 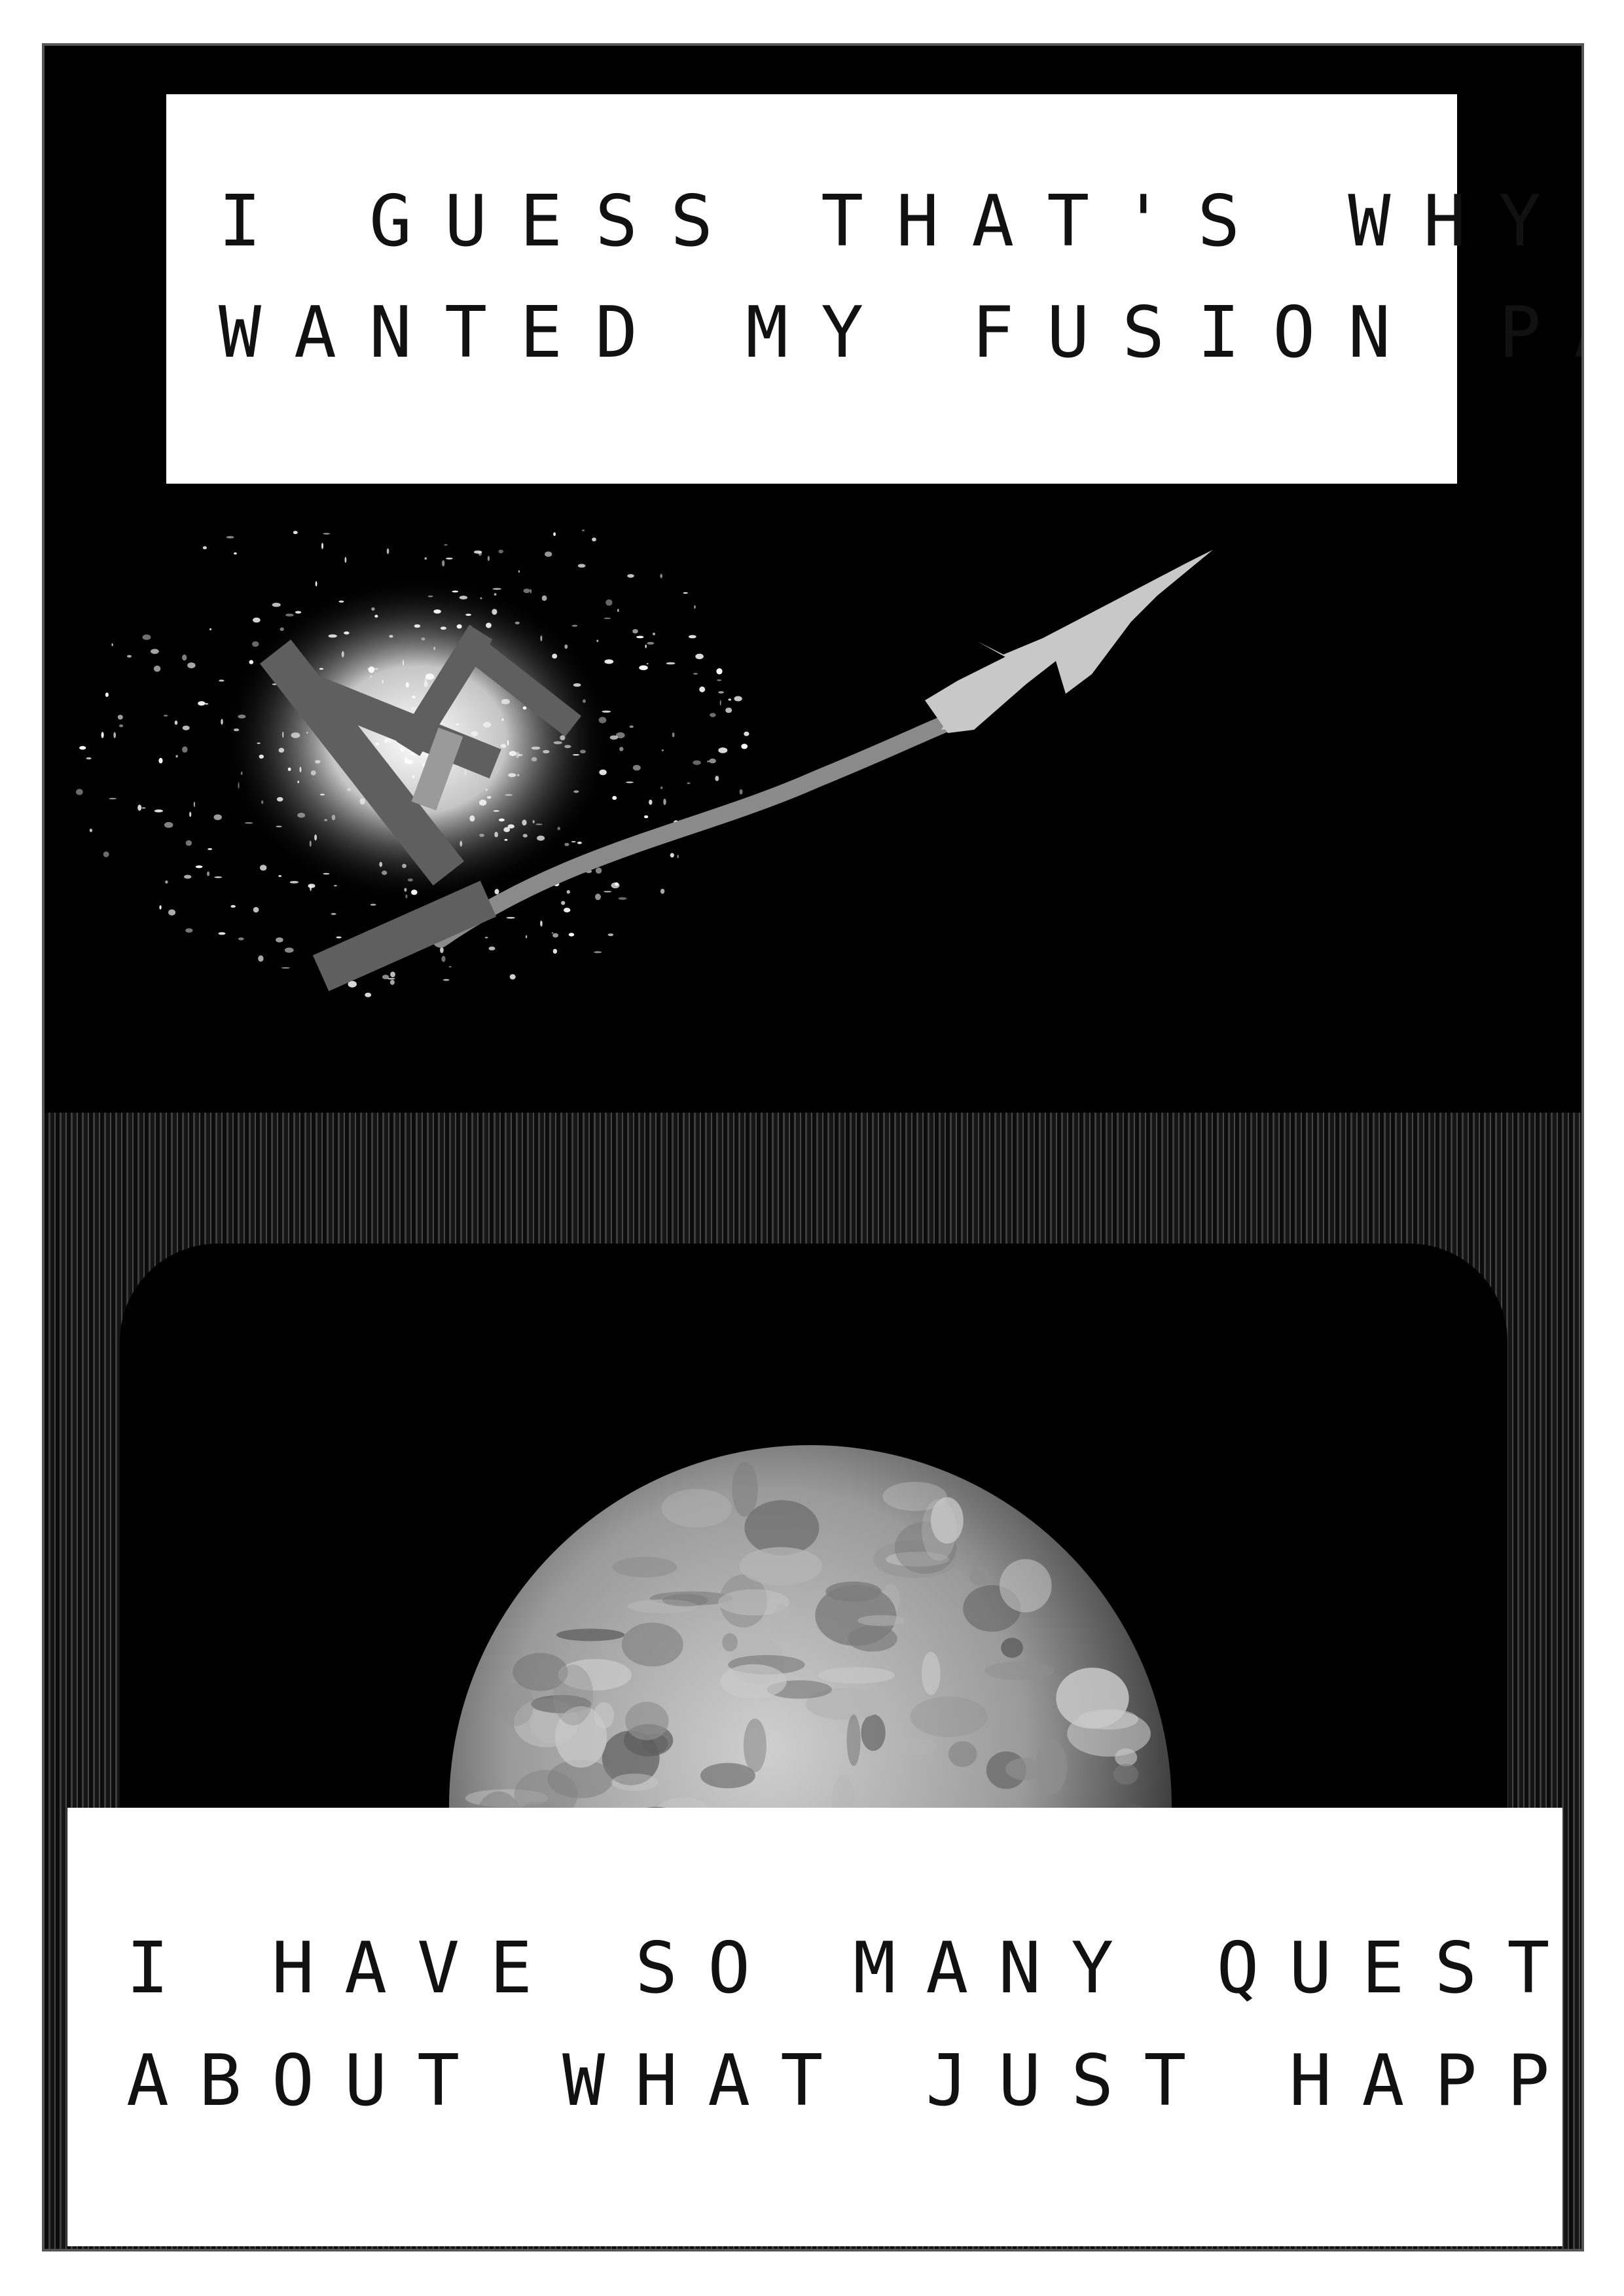 I want to click on caption-line: I guess that's why he, so click(x=900, y=221).